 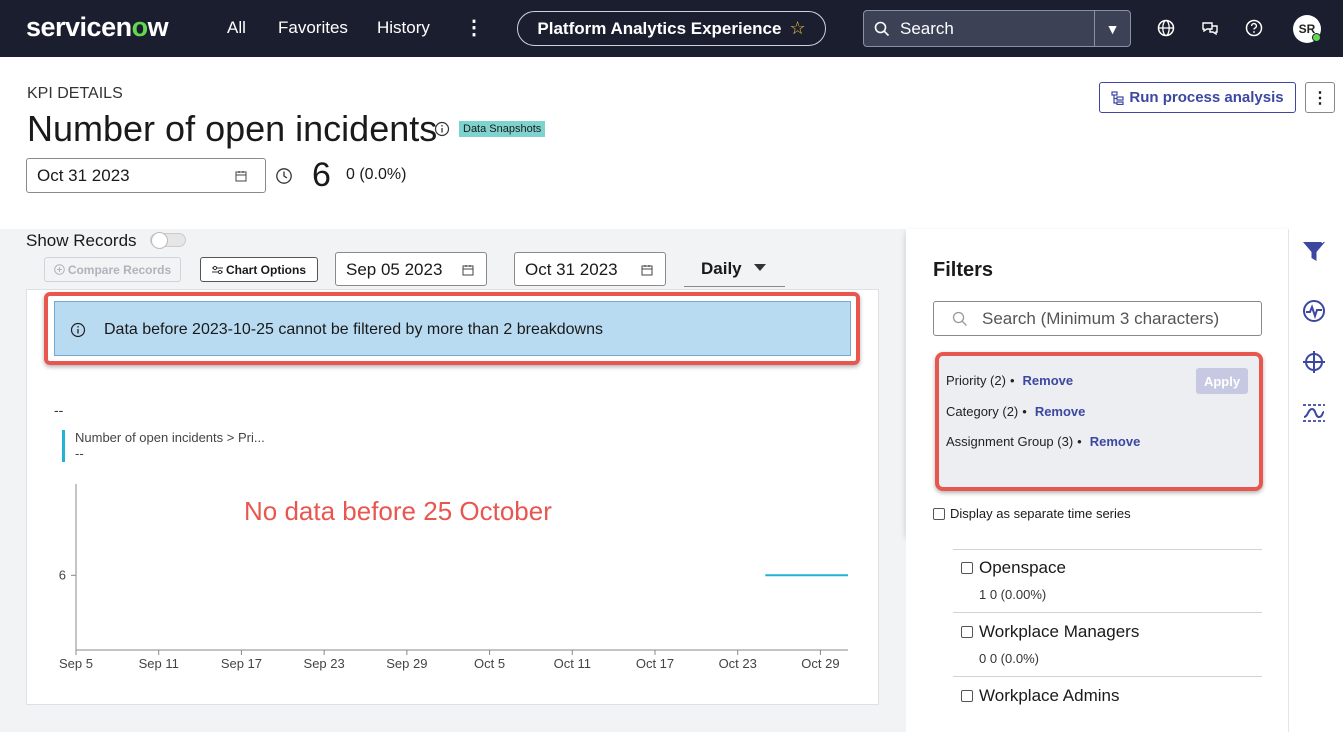 I want to click on compare-records-button: Compare Records, so click(x=112, y=269).